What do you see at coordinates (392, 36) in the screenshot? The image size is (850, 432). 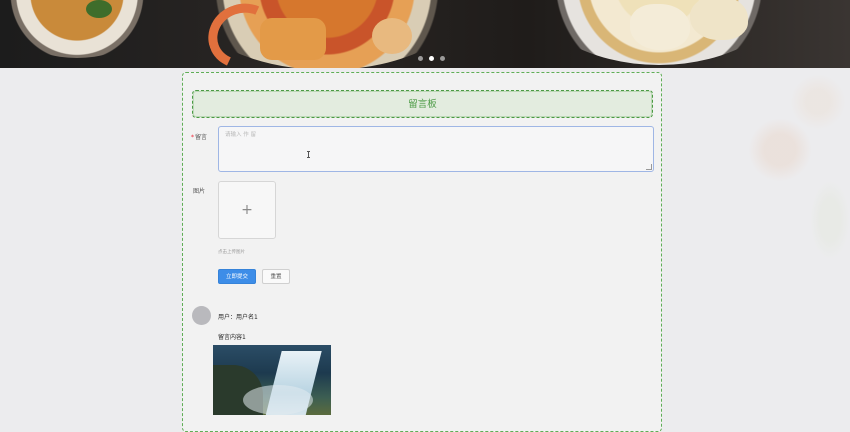 I see `clam-image` at bounding box center [392, 36].